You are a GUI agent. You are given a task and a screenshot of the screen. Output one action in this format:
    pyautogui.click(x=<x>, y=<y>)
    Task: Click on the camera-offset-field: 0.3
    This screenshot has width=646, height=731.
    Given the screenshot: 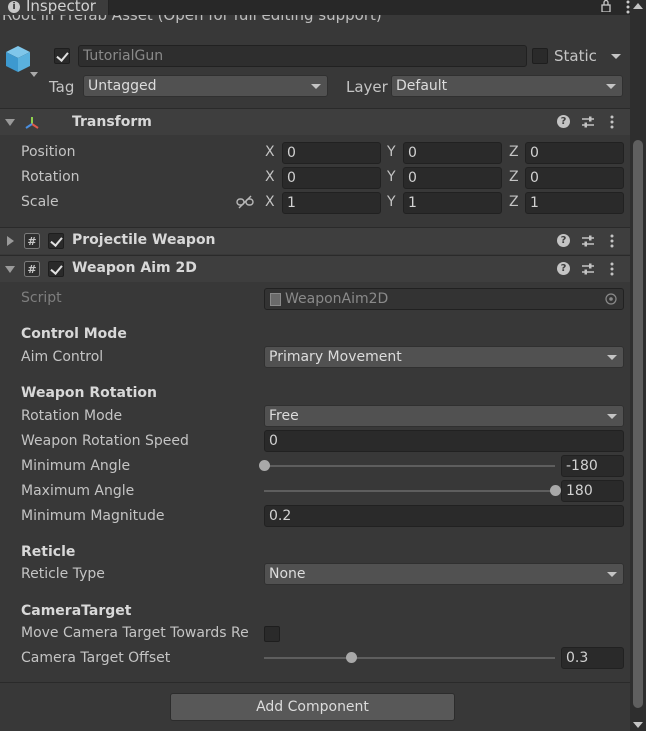 What is the action you would take?
    pyautogui.click(x=592, y=658)
    